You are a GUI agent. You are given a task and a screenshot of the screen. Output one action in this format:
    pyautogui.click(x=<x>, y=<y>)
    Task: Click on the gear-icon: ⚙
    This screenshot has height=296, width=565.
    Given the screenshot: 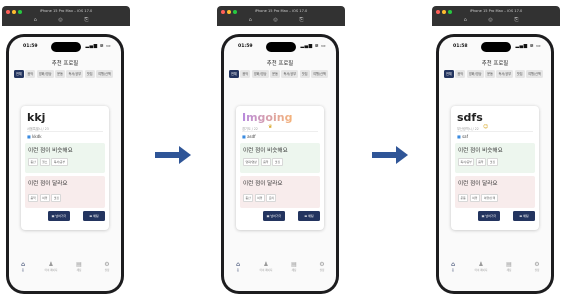 What is the action you would take?
    pyautogui.click(x=537, y=264)
    